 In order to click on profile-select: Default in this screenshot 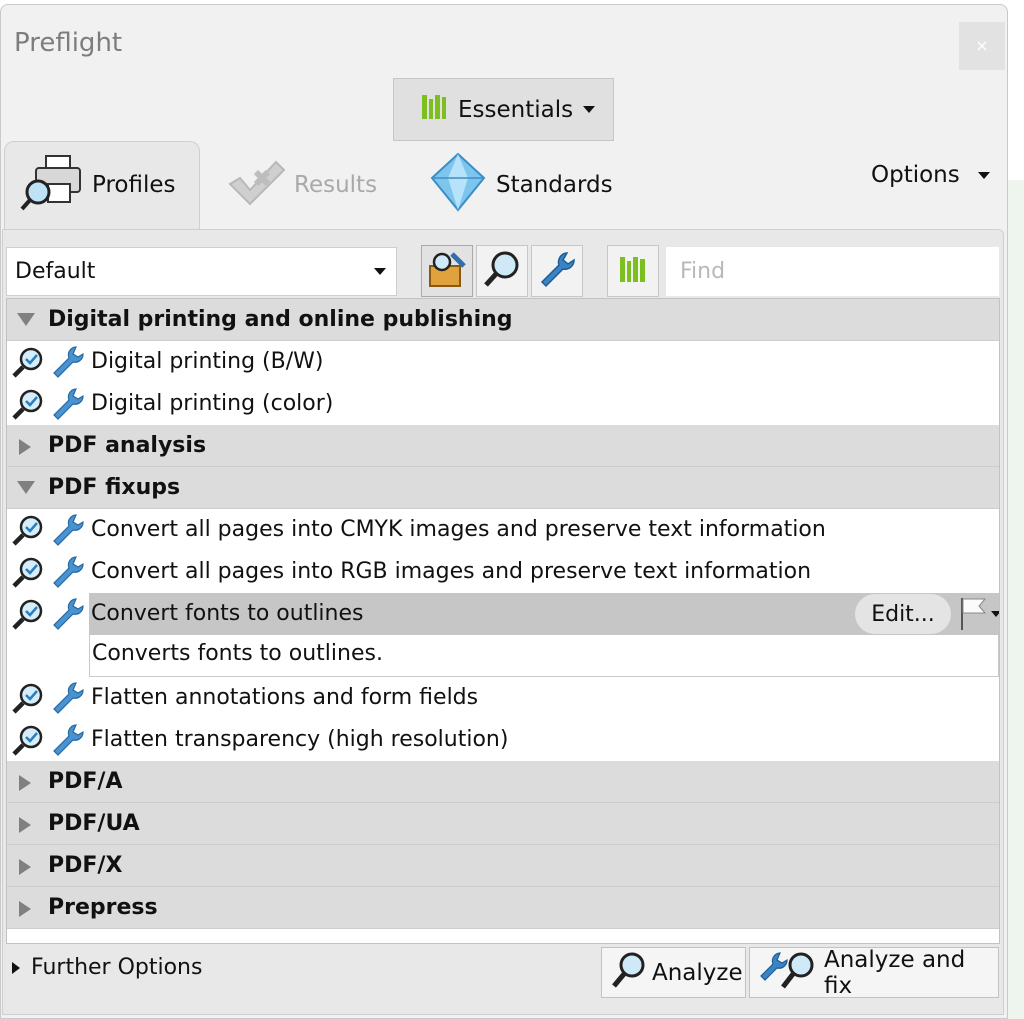, I will do `click(201, 271)`.